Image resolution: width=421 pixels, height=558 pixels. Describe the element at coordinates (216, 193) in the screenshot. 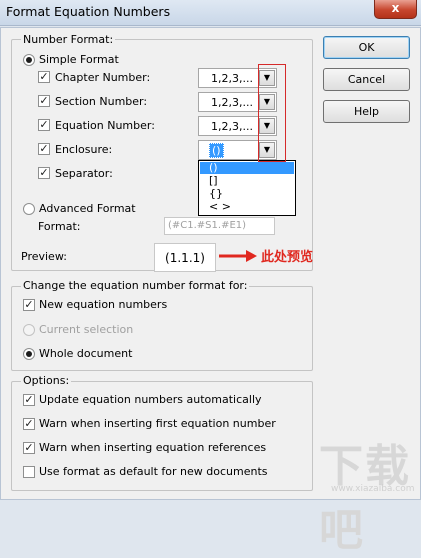

I see `enclosure-option: {}` at that location.